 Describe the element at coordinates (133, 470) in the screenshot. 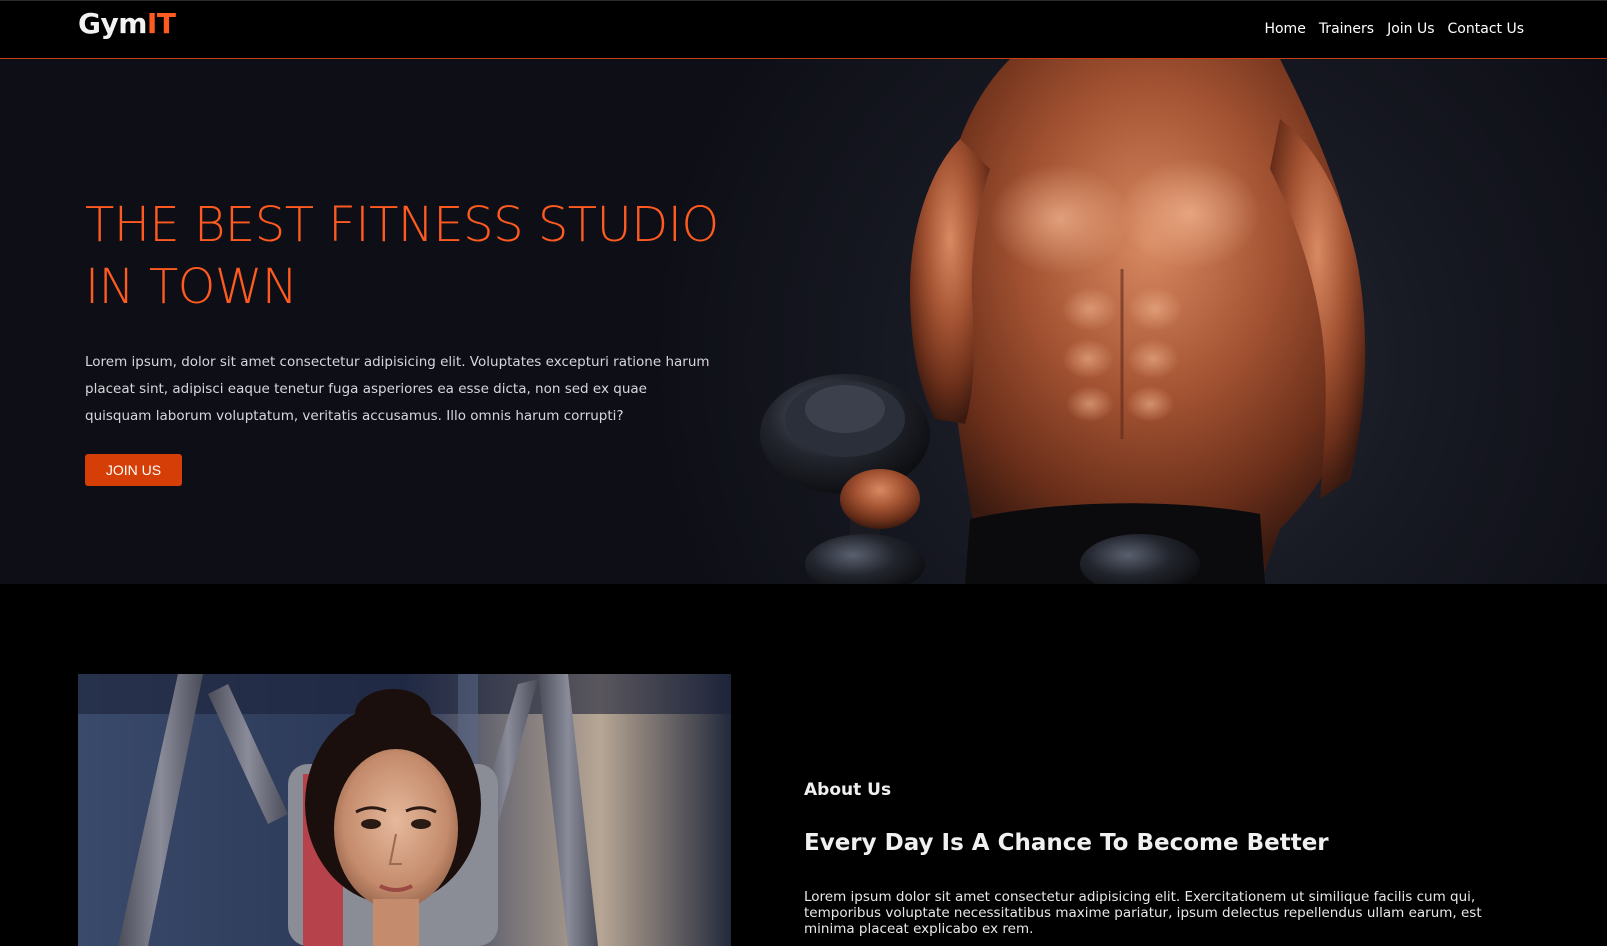

I see `join-us-button: JOIN US` at that location.